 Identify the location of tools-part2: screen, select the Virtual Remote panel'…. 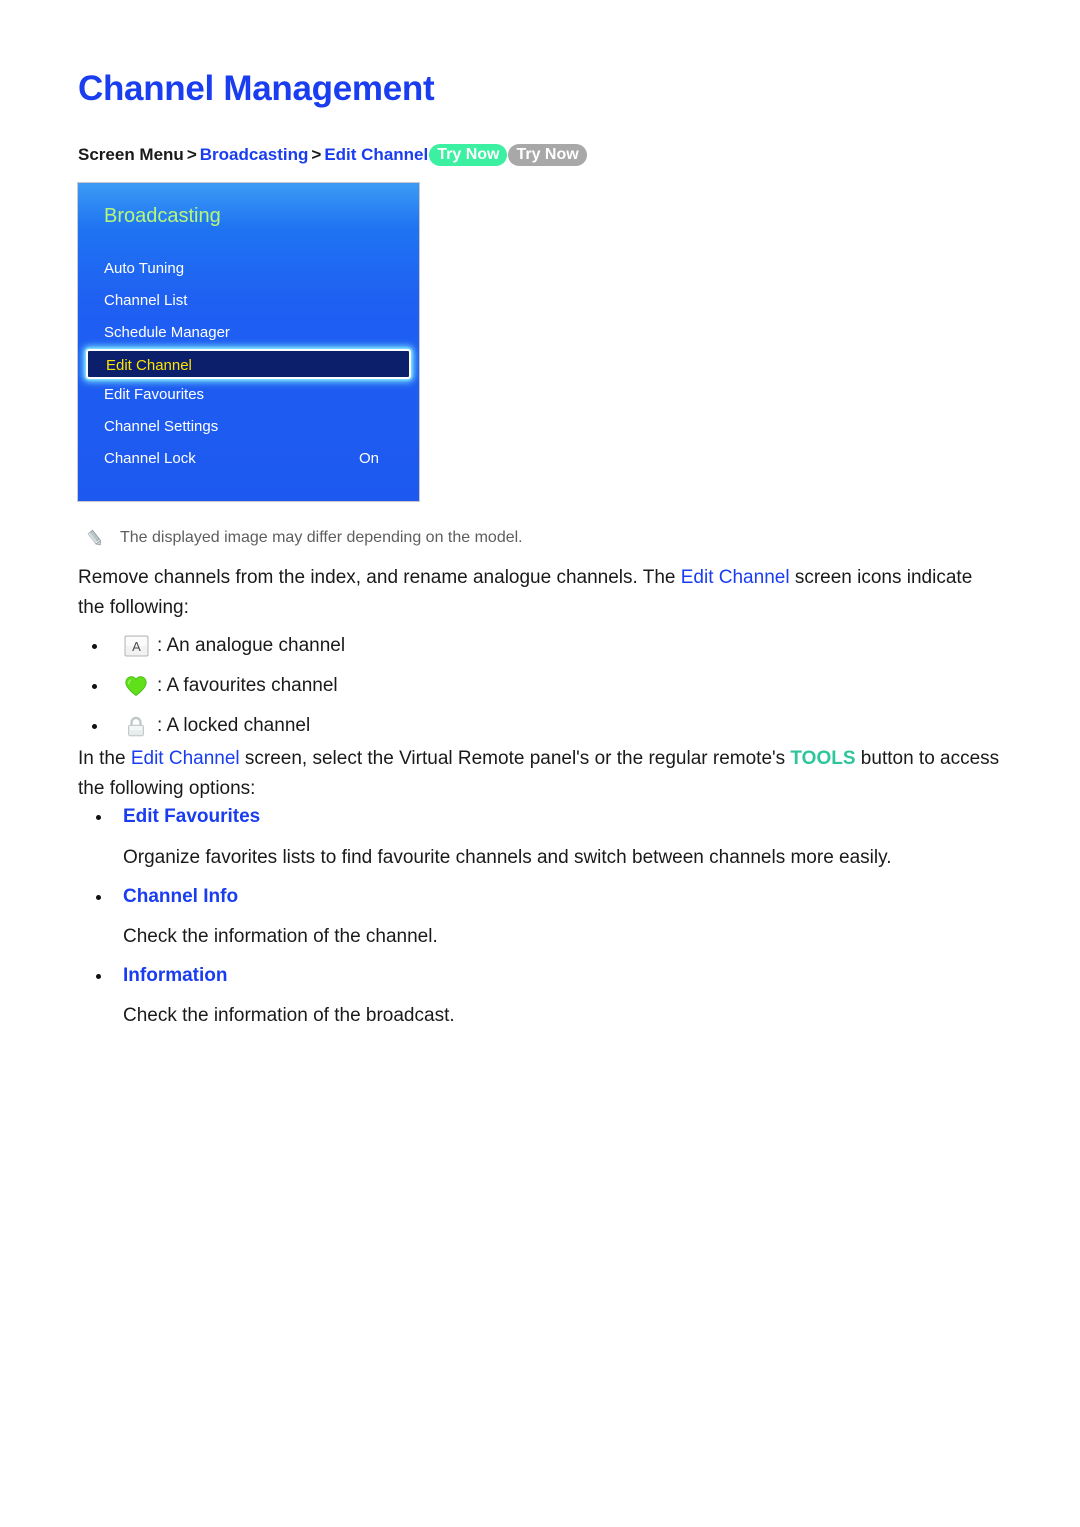
(515, 758).